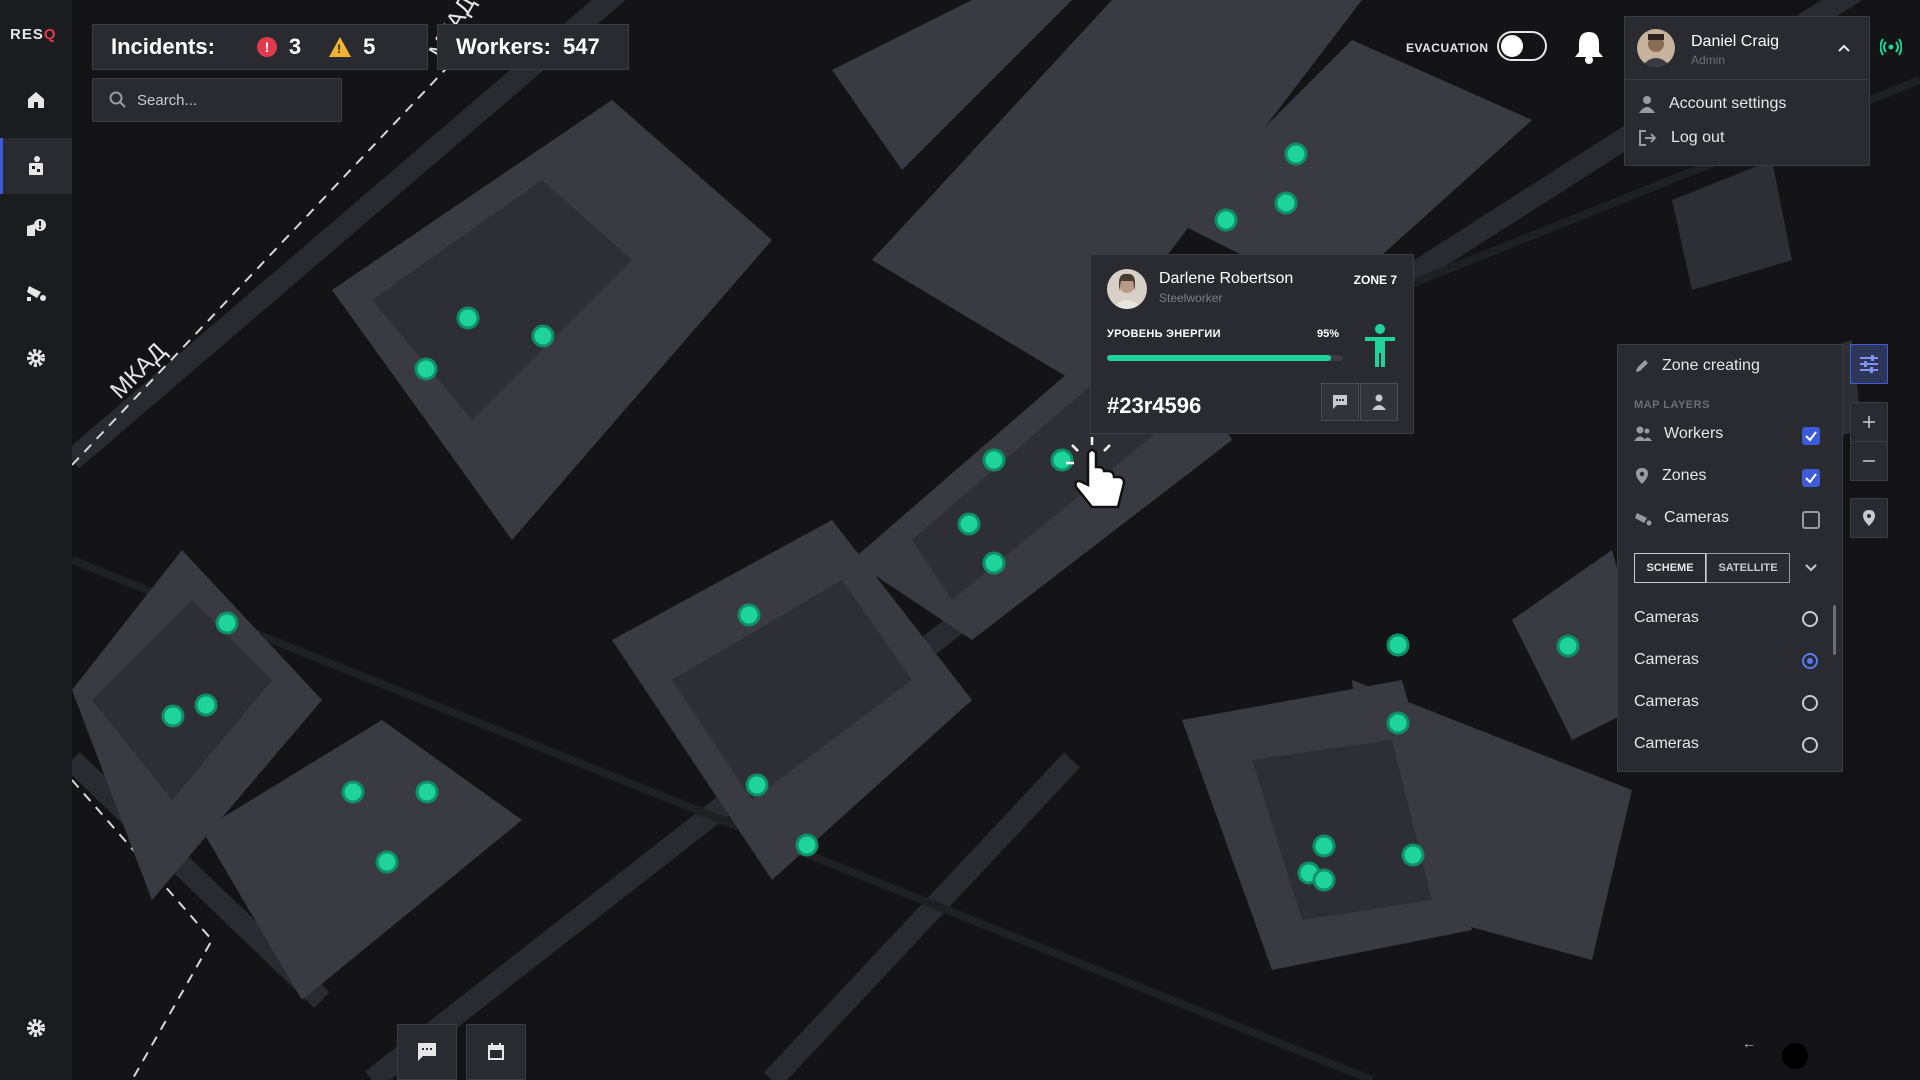  I want to click on minus-icon, so click(1869, 461).